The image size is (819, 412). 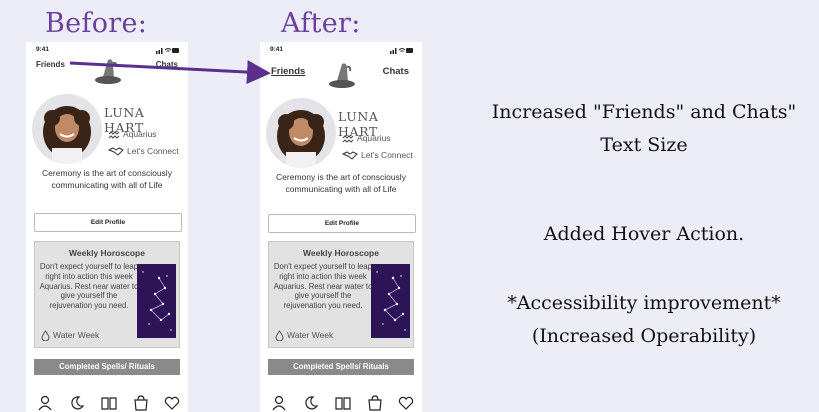 I want to click on note-line-4: *Accessibility improvement*, so click(x=644, y=303).